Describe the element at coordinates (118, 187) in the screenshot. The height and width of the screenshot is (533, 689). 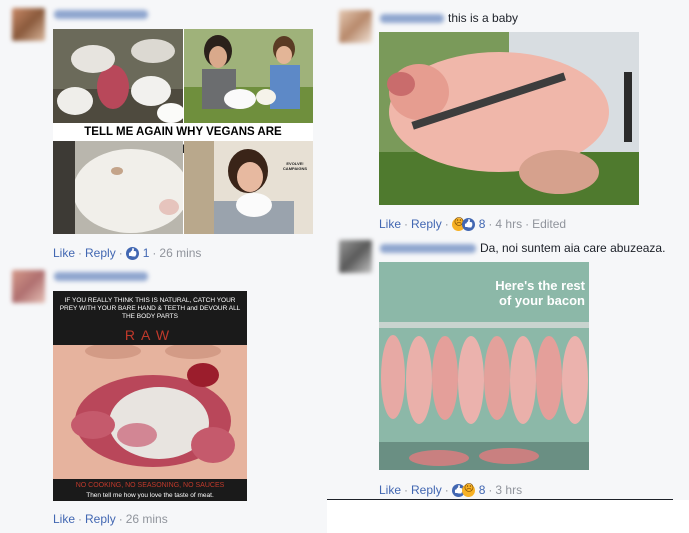
I see `rabbit-photo` at that location.